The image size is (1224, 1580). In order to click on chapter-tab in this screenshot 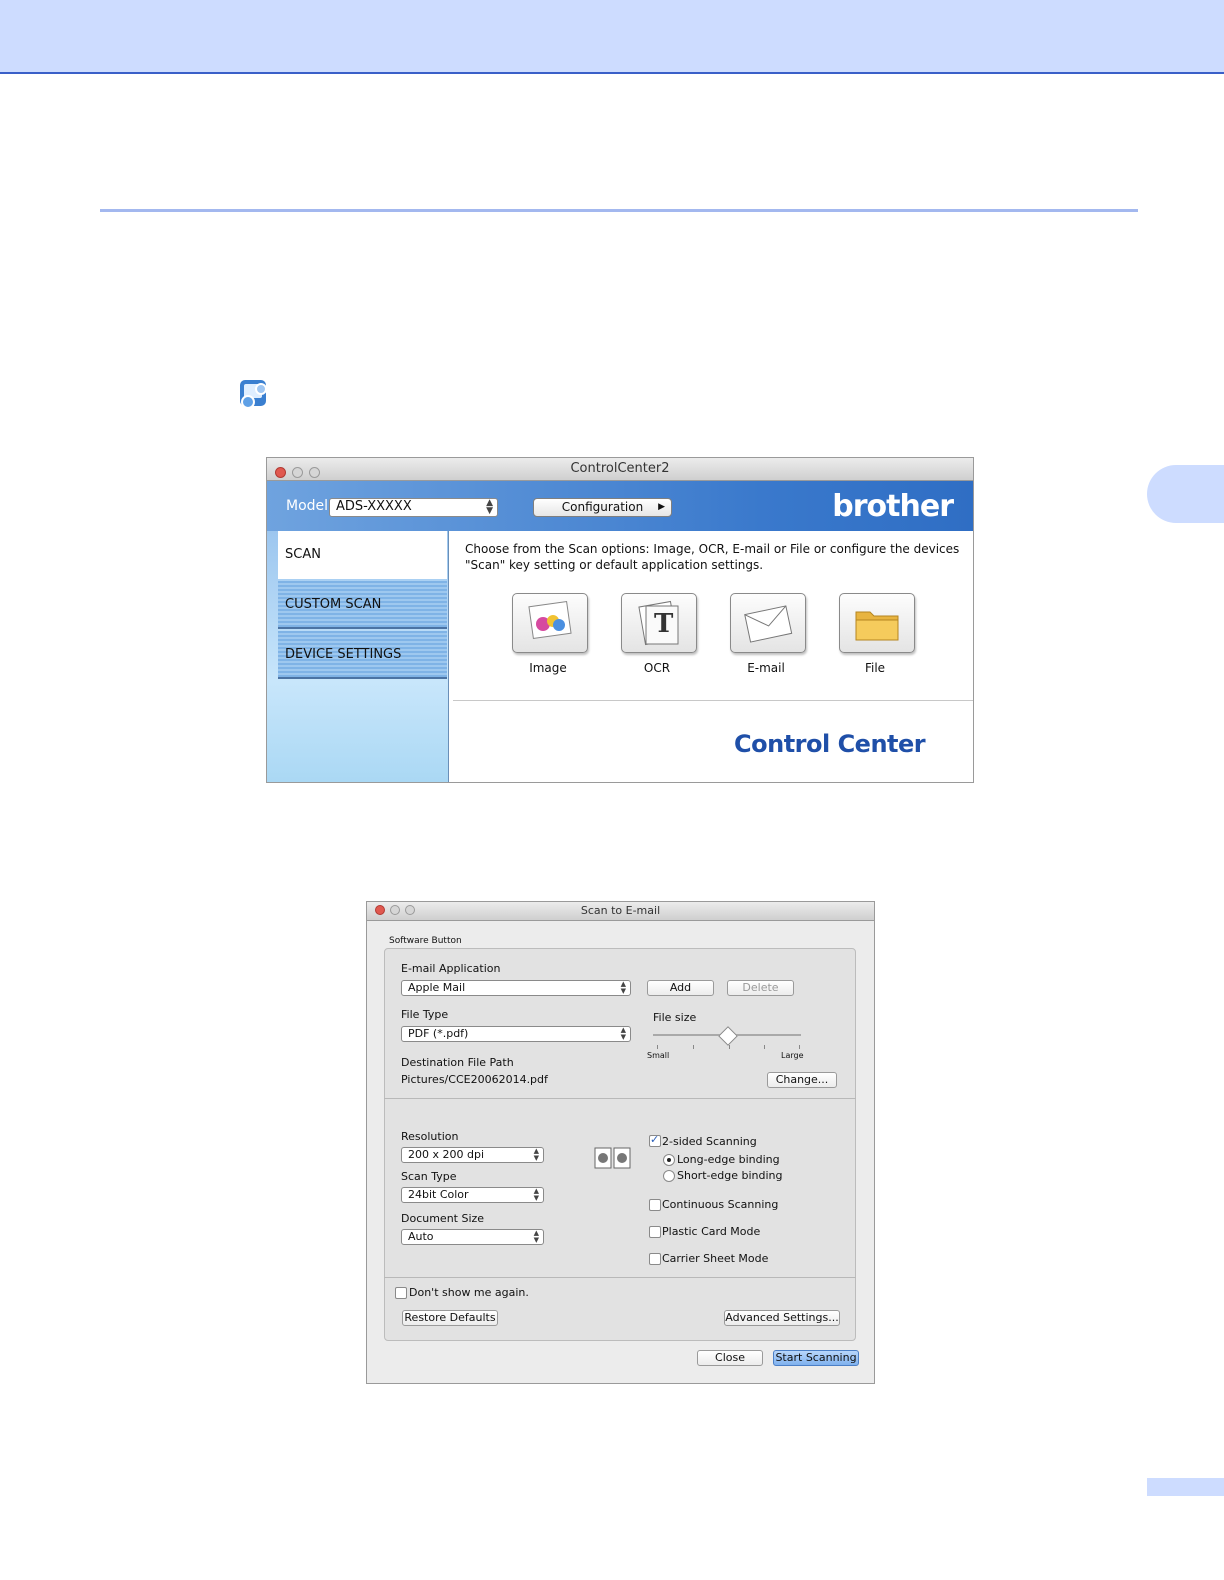, I will do `click(1185, 494)`.